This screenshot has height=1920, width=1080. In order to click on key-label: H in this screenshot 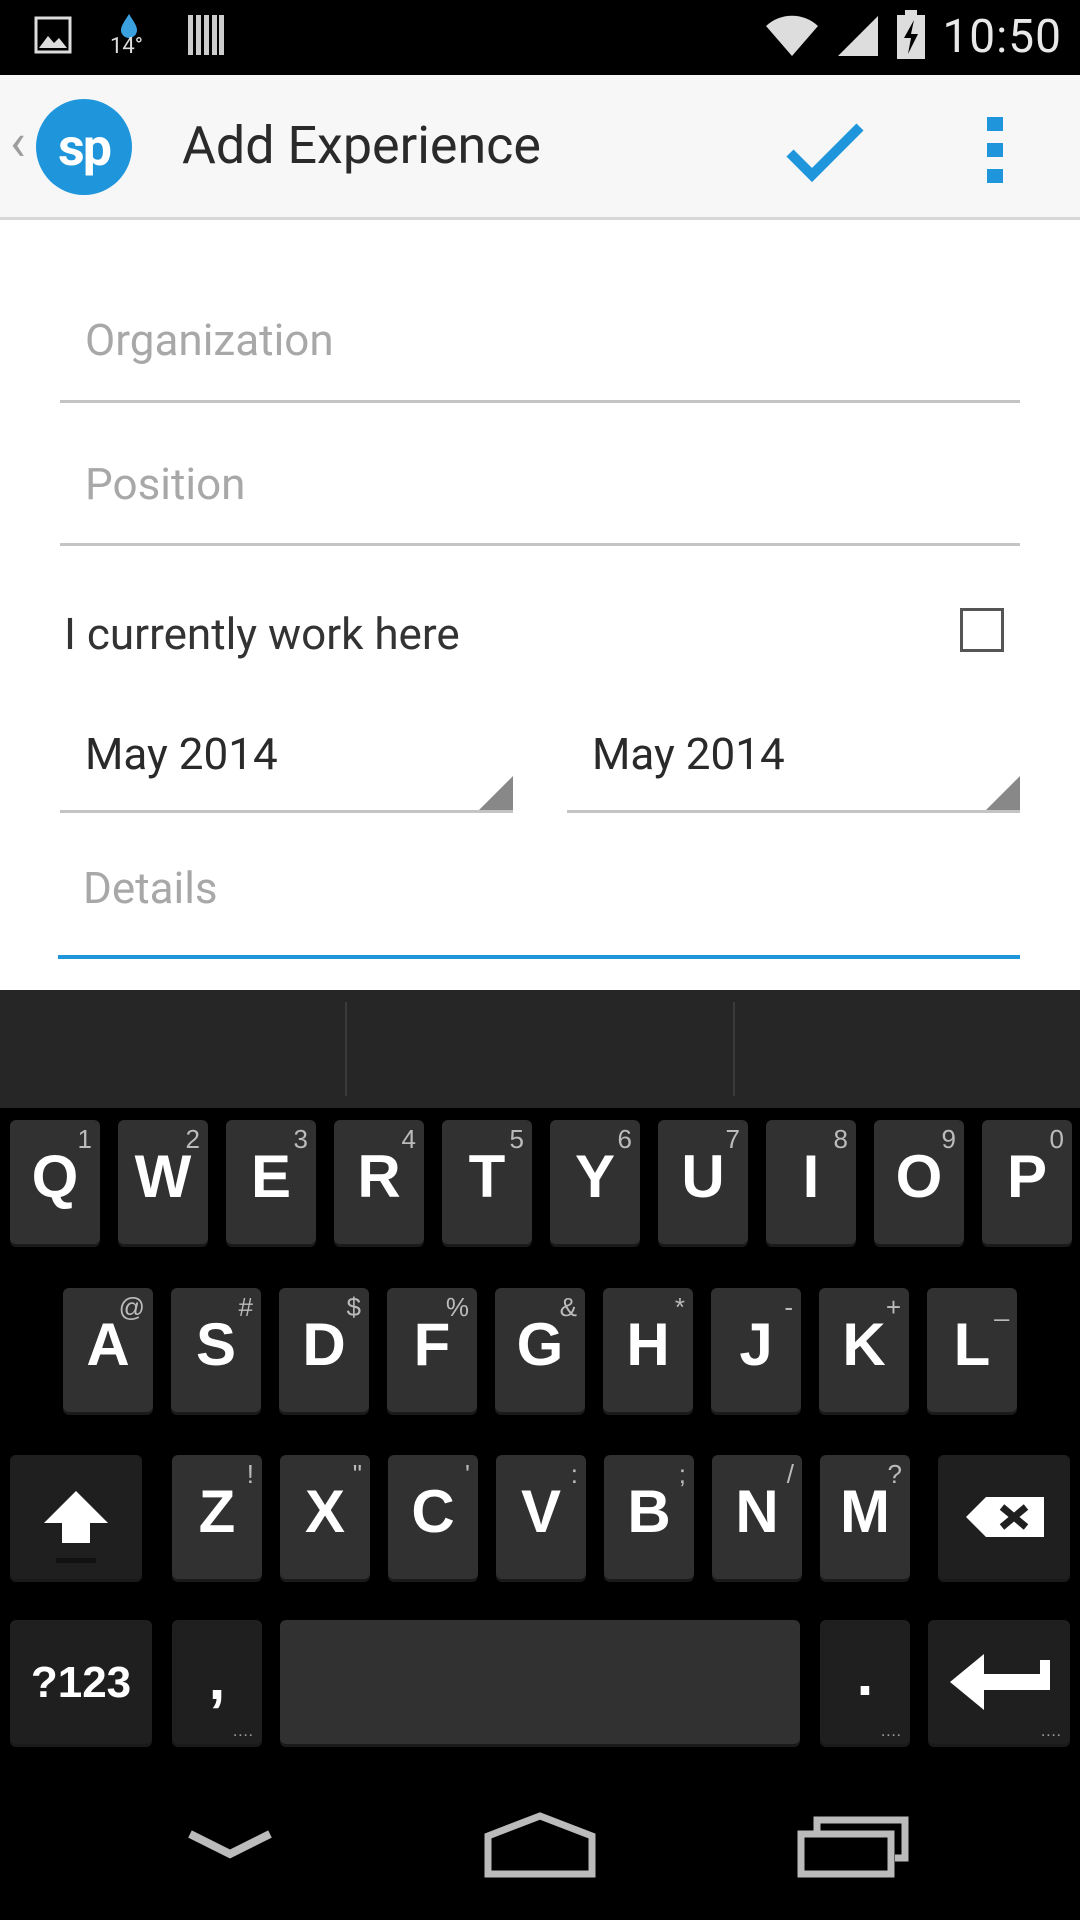, I will do `click(648, 1344)`.